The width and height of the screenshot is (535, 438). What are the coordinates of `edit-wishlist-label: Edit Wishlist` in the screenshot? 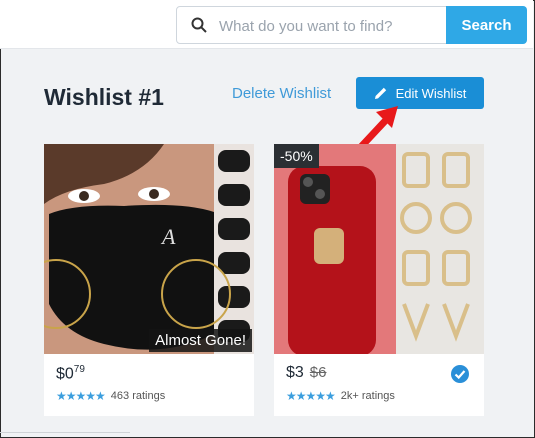 It's located at (431, 93).